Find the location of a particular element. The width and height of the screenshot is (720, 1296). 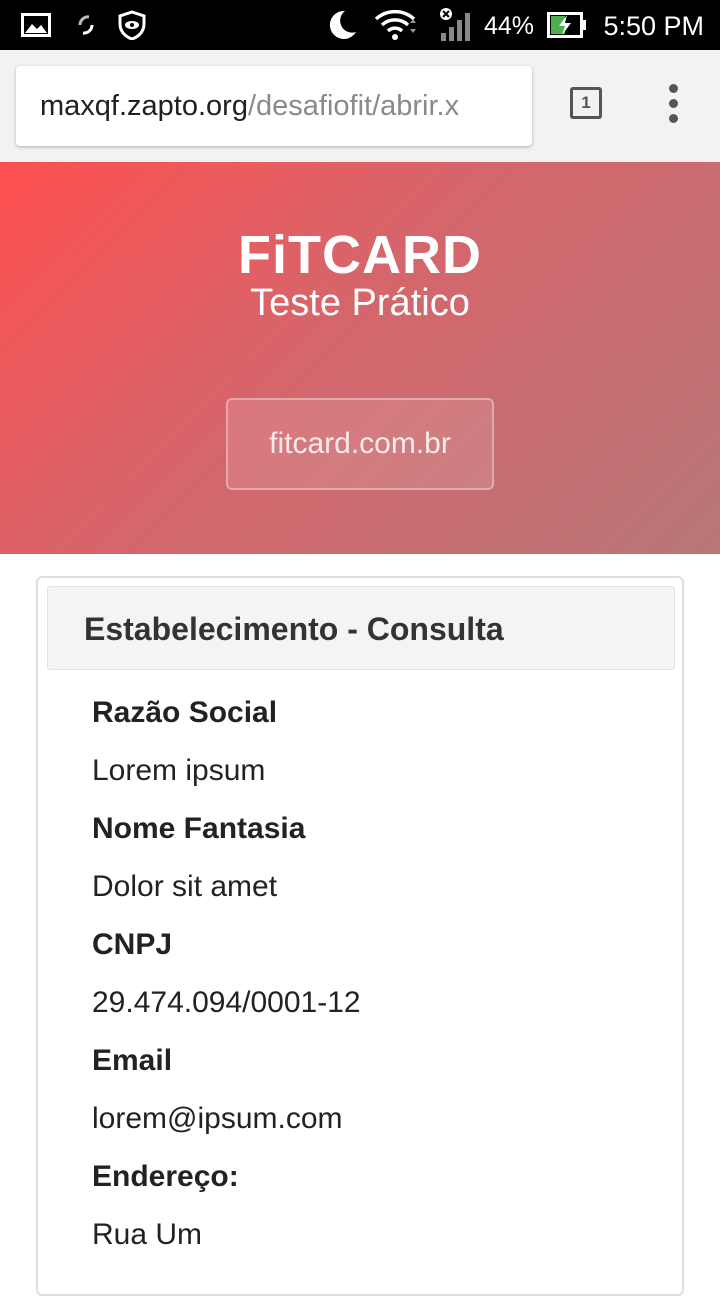

browser-toolbar: maxqf.zapto.org/desafiofit/abrir.x 1 is located at coordinates (360, 106).